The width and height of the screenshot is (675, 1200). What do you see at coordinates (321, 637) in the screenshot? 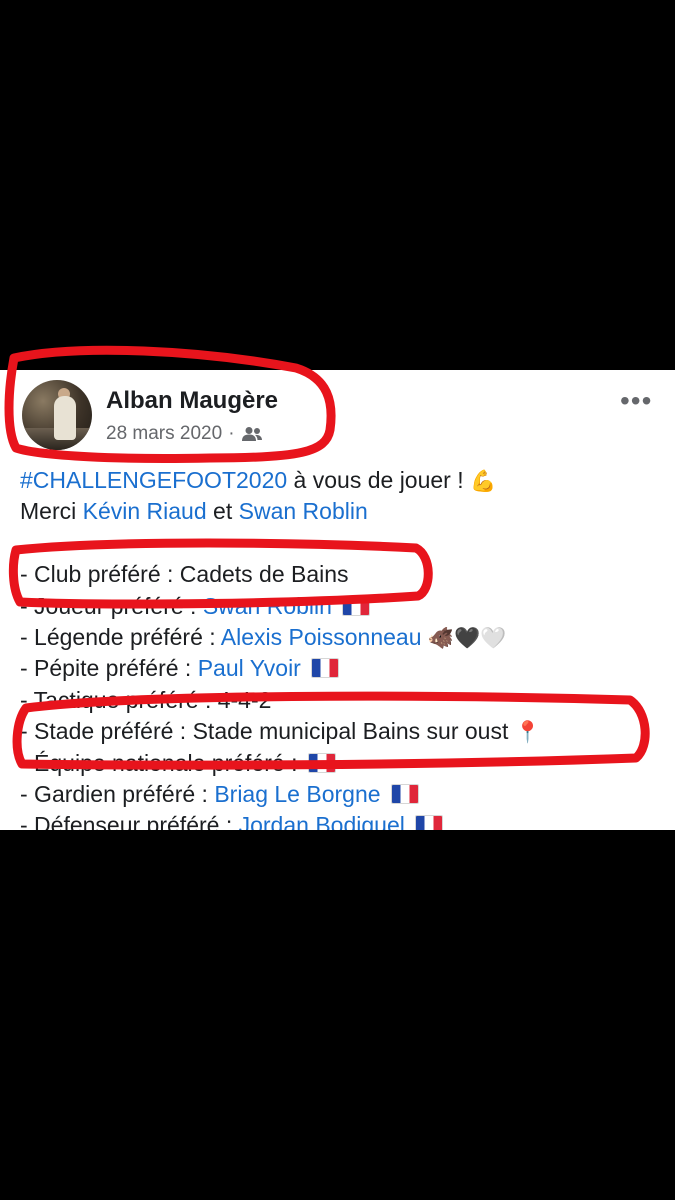
I see `tag-link: Alexis Poissonneau` at bounding box center [321, 637].